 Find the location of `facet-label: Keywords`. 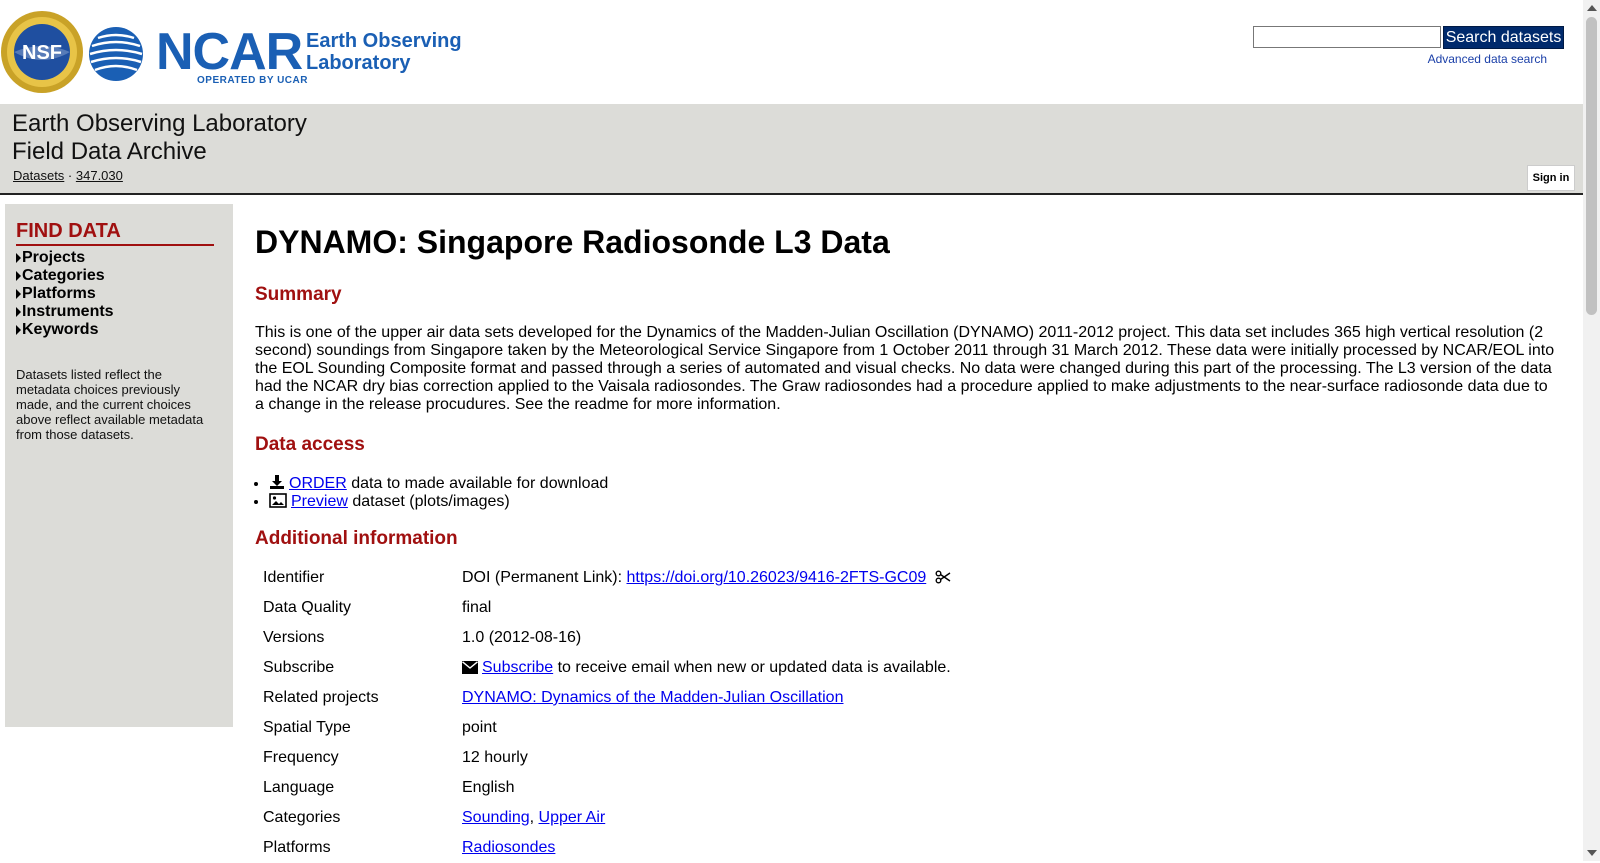

facet-label: Keywords is located at coordinates (60, 329).